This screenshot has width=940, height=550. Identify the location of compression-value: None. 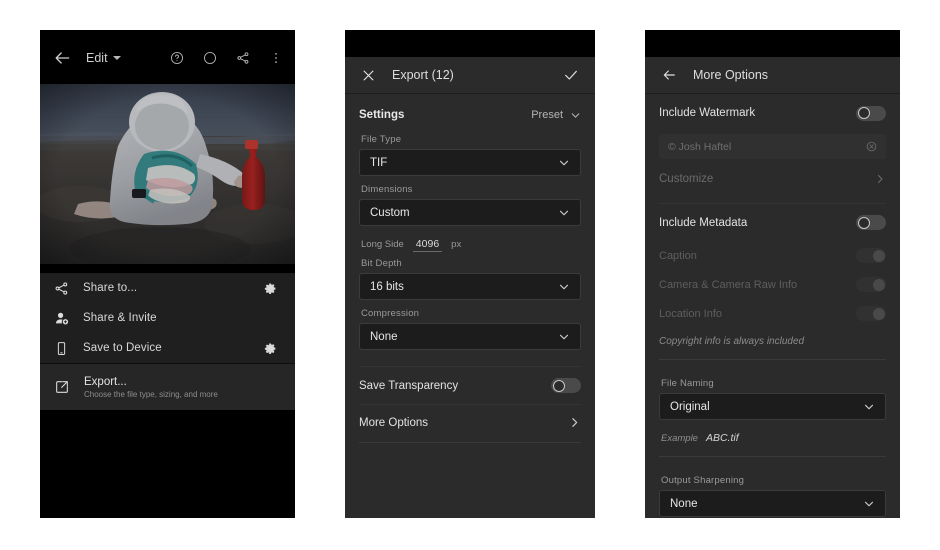
(384, 336).